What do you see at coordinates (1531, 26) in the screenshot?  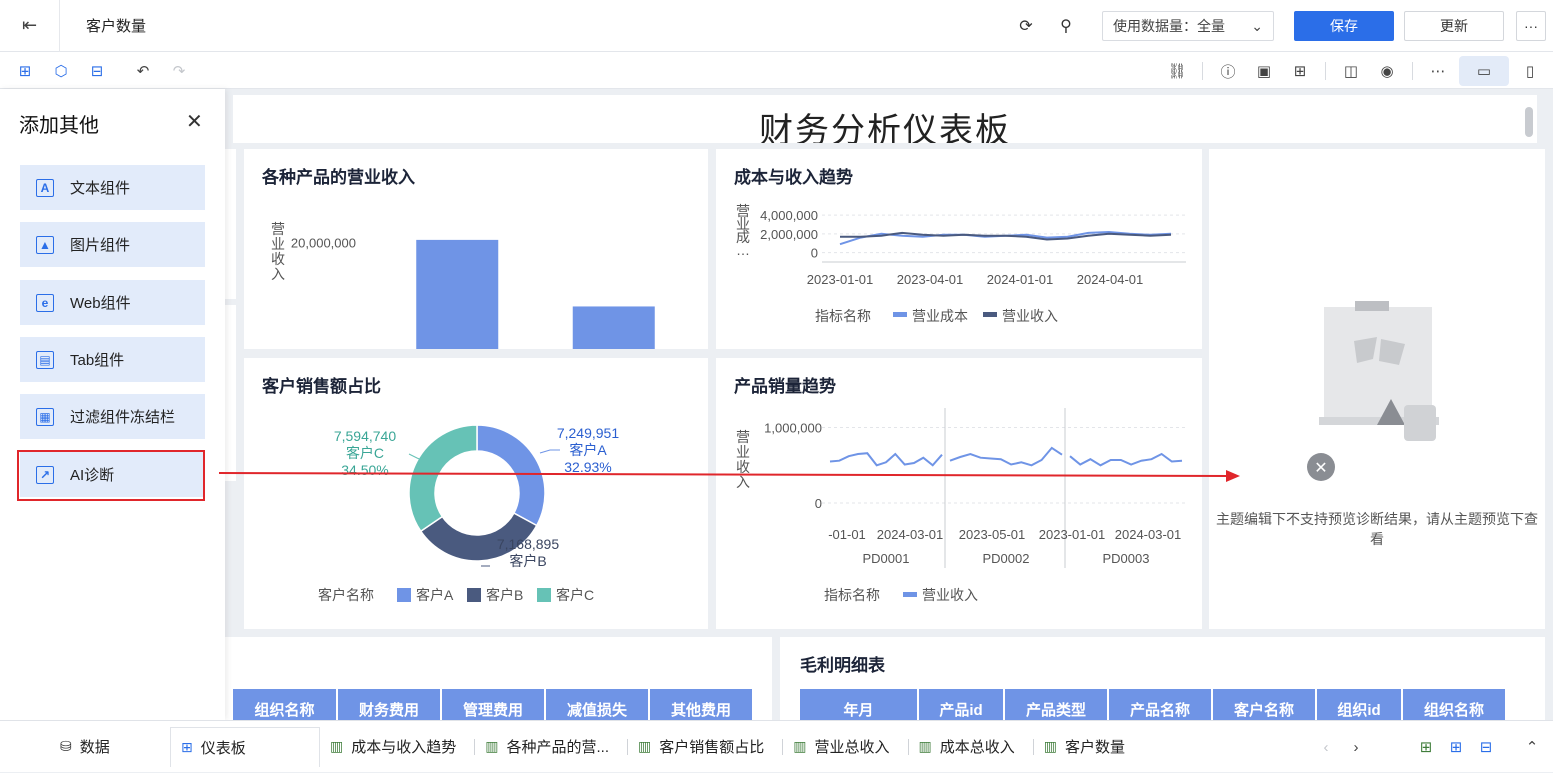 I see `more-icon: ···` at bounding box center [1531, 26].